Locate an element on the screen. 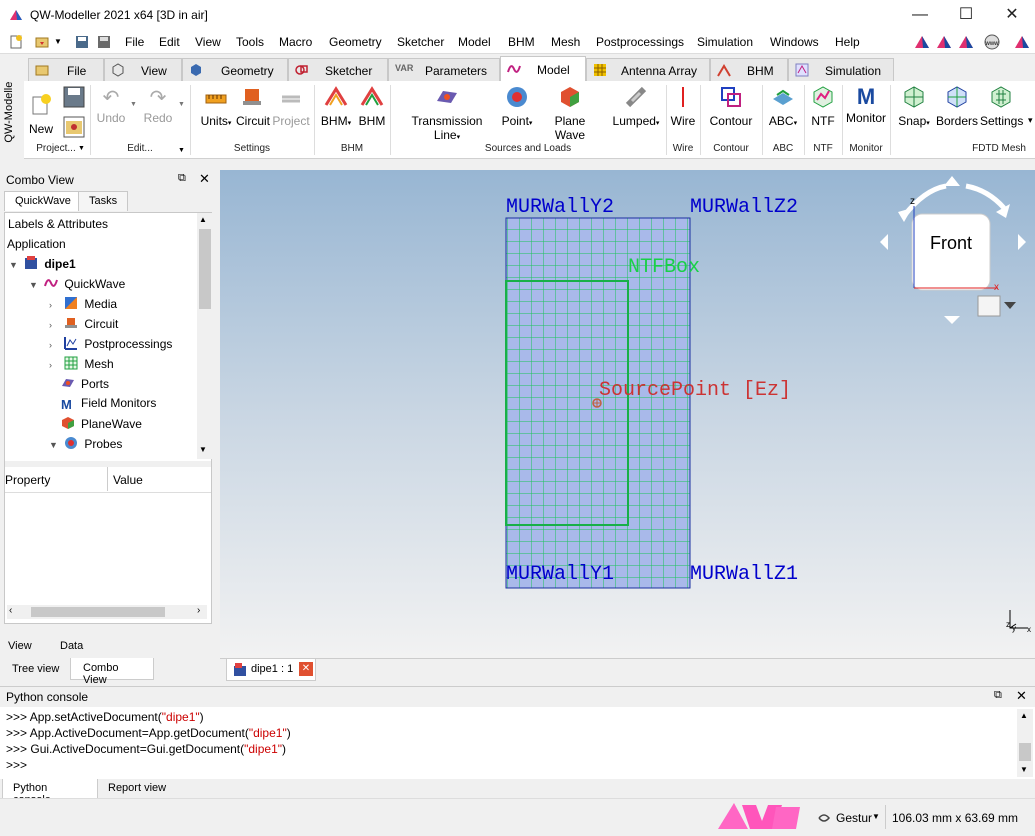 This screenshot has height=836, width=1035. tree-item-ports: Ports is located at coordinates (85, 383).